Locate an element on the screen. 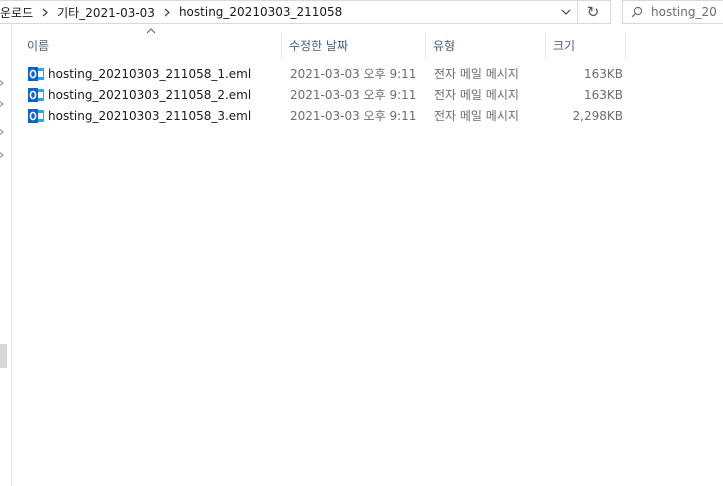 This screenshot has height=486, width=723. sort-ascending-icon is located at coordinates (151, 31).